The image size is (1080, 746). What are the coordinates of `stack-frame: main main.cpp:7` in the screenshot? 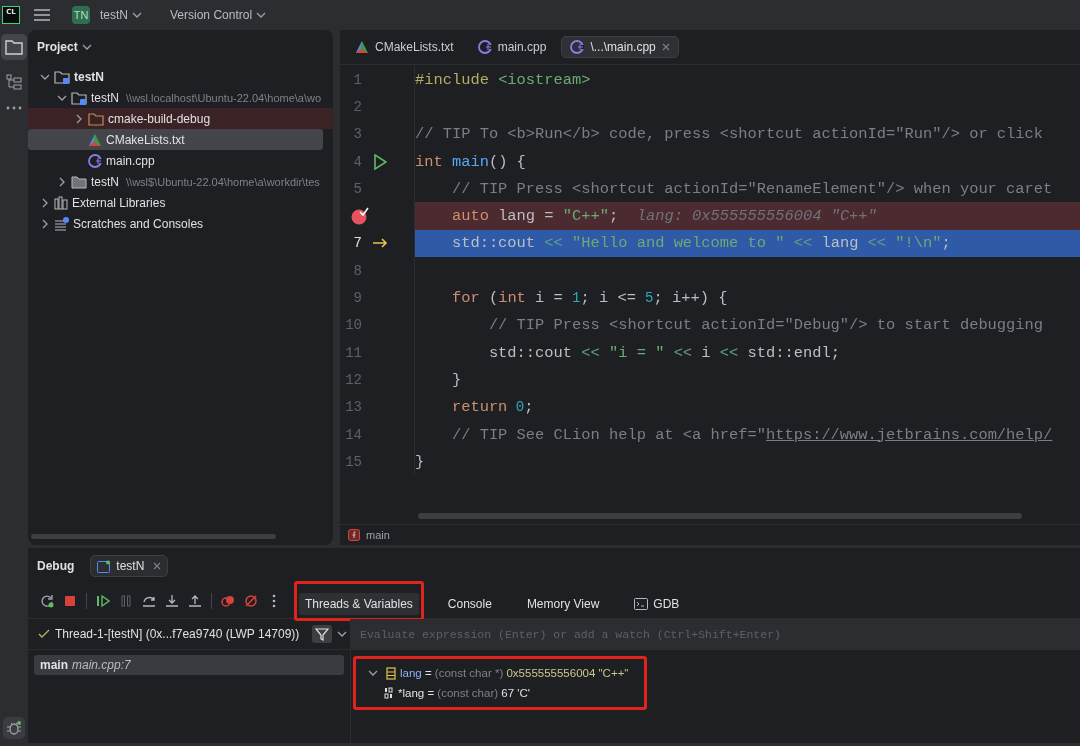 It's located at (189, 665).